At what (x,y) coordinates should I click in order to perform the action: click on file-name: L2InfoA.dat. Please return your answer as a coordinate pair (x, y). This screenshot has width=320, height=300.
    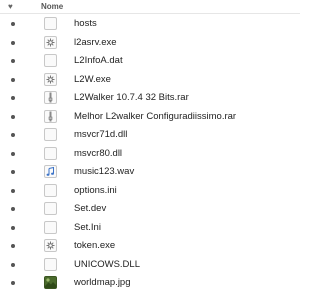
    Looking at the image, I should click on (98, 60).